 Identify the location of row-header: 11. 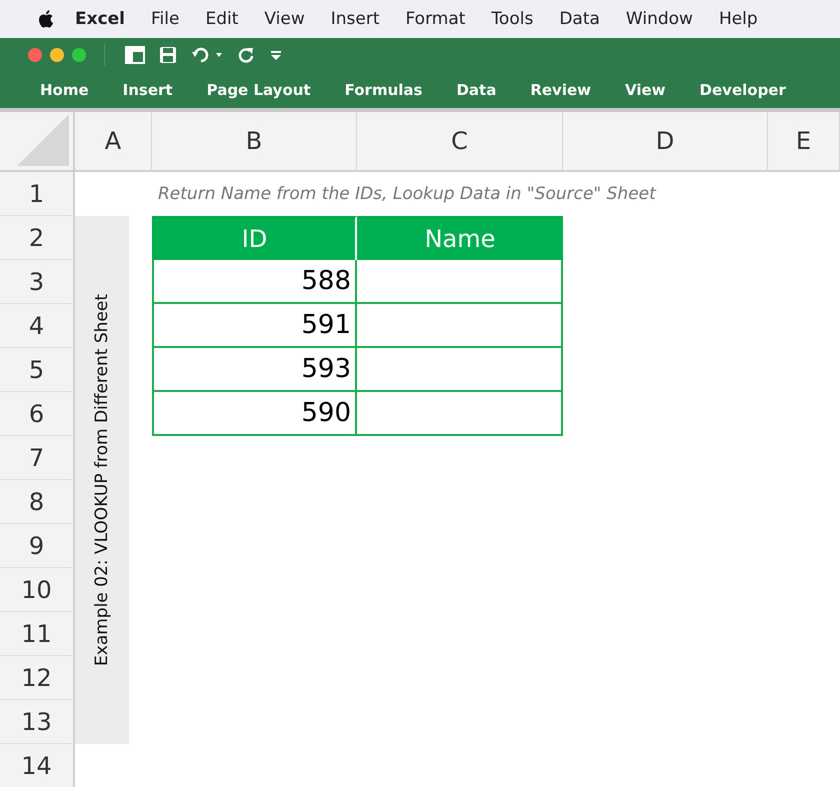
(37, 634).